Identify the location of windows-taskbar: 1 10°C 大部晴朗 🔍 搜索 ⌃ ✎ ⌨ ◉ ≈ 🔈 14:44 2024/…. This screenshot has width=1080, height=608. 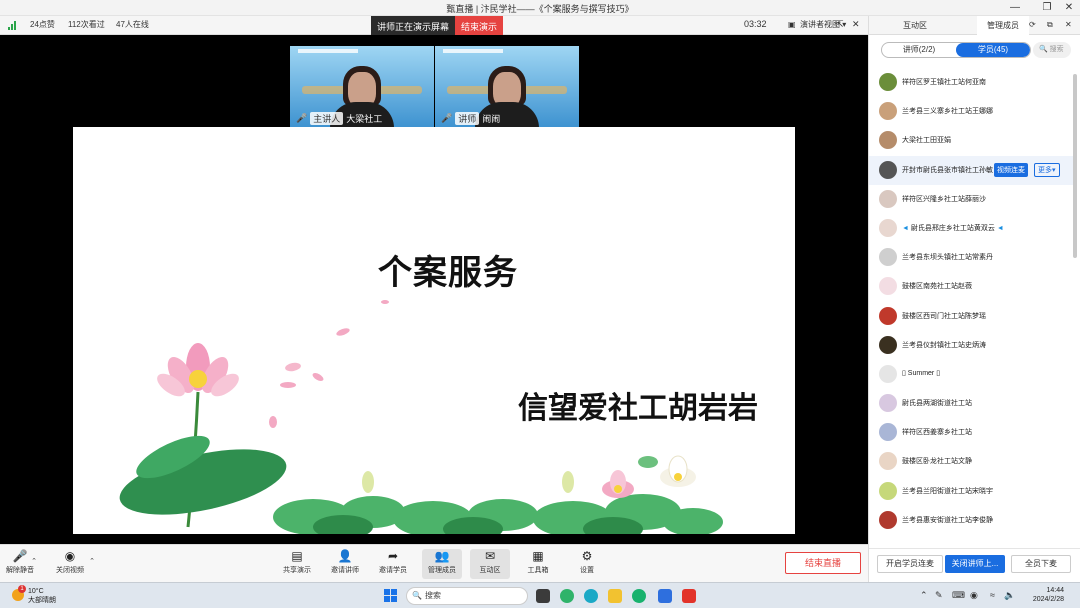
(540, 595).